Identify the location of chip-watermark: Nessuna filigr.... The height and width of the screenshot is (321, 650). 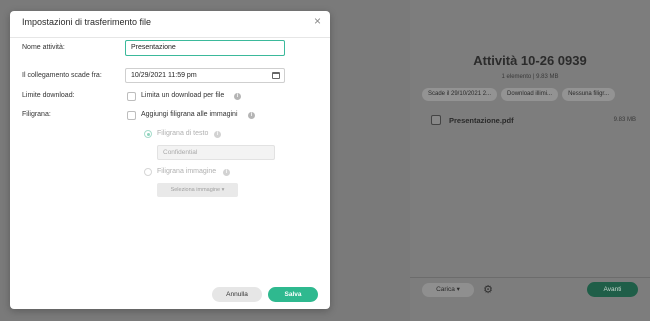
(589, 94).